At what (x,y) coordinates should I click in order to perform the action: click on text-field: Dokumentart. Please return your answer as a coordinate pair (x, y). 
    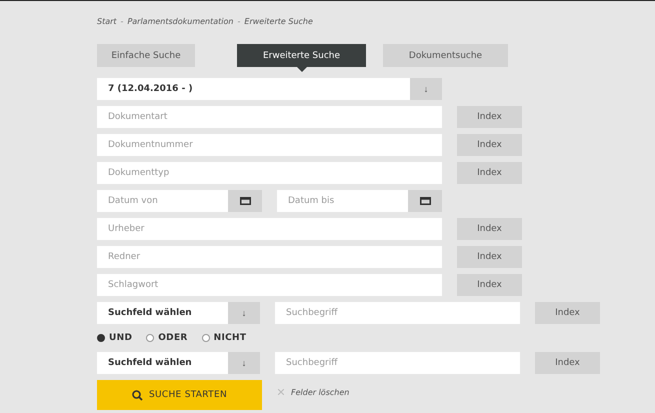
    Looking at the image, I should click on (269, 117).